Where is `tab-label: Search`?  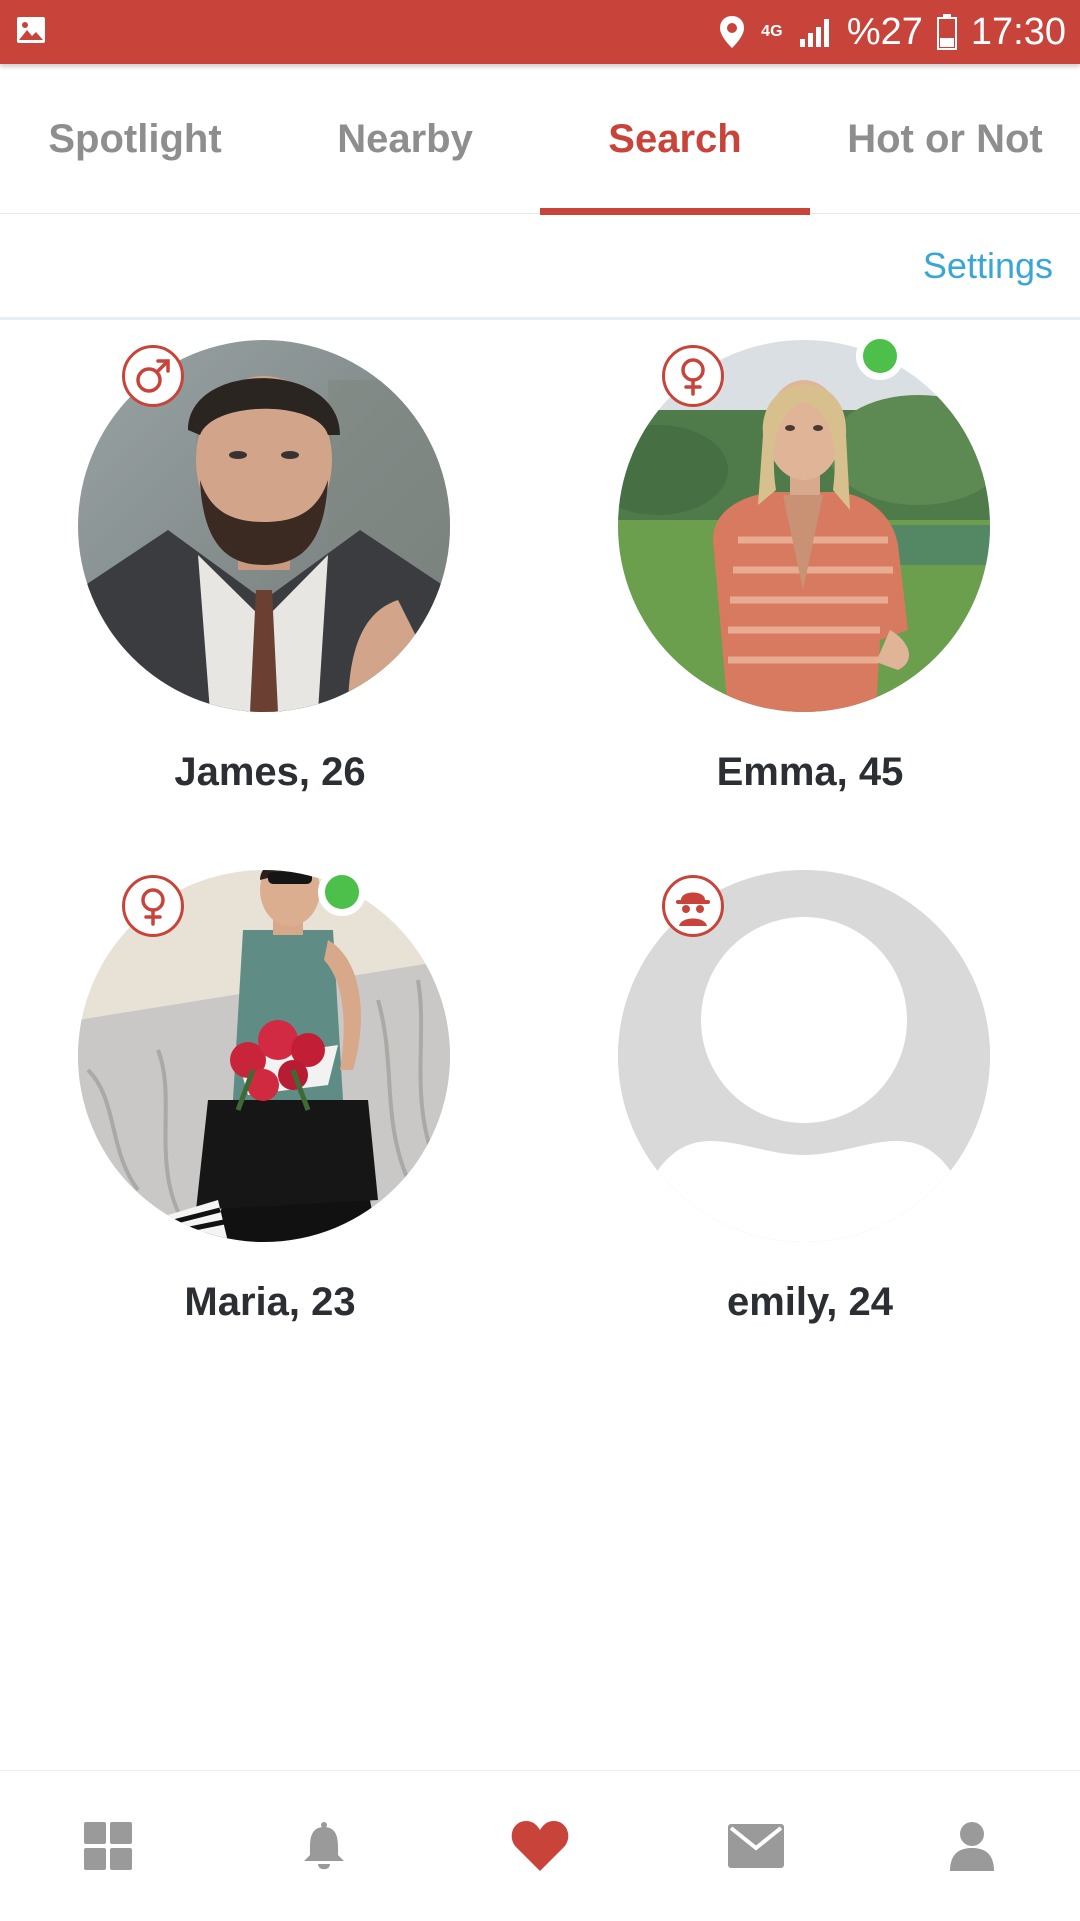 tab-label: Search is located at coordinates (675, 138).